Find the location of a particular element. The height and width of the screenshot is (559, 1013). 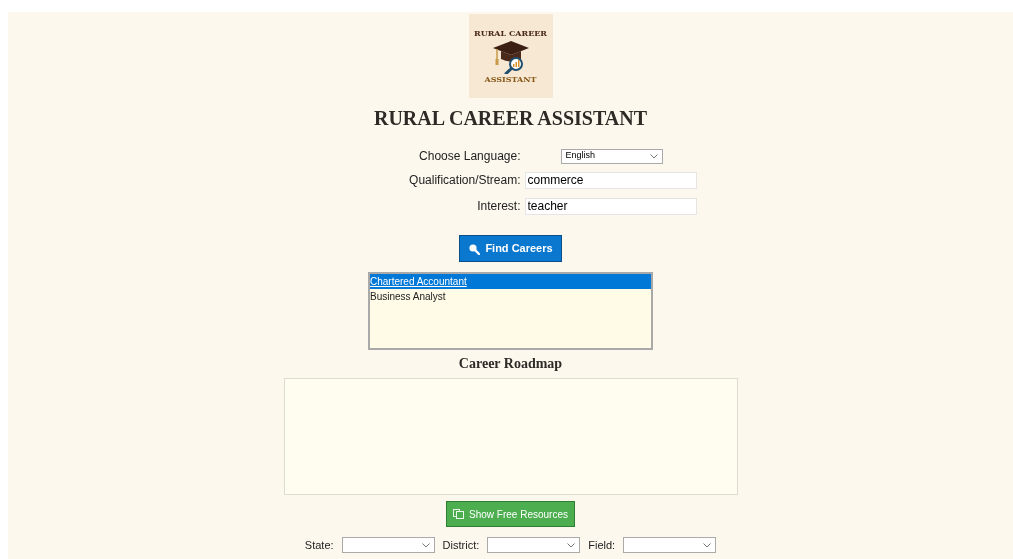

field-label: Qualification/Stream: is located at coordinates (465, 180).